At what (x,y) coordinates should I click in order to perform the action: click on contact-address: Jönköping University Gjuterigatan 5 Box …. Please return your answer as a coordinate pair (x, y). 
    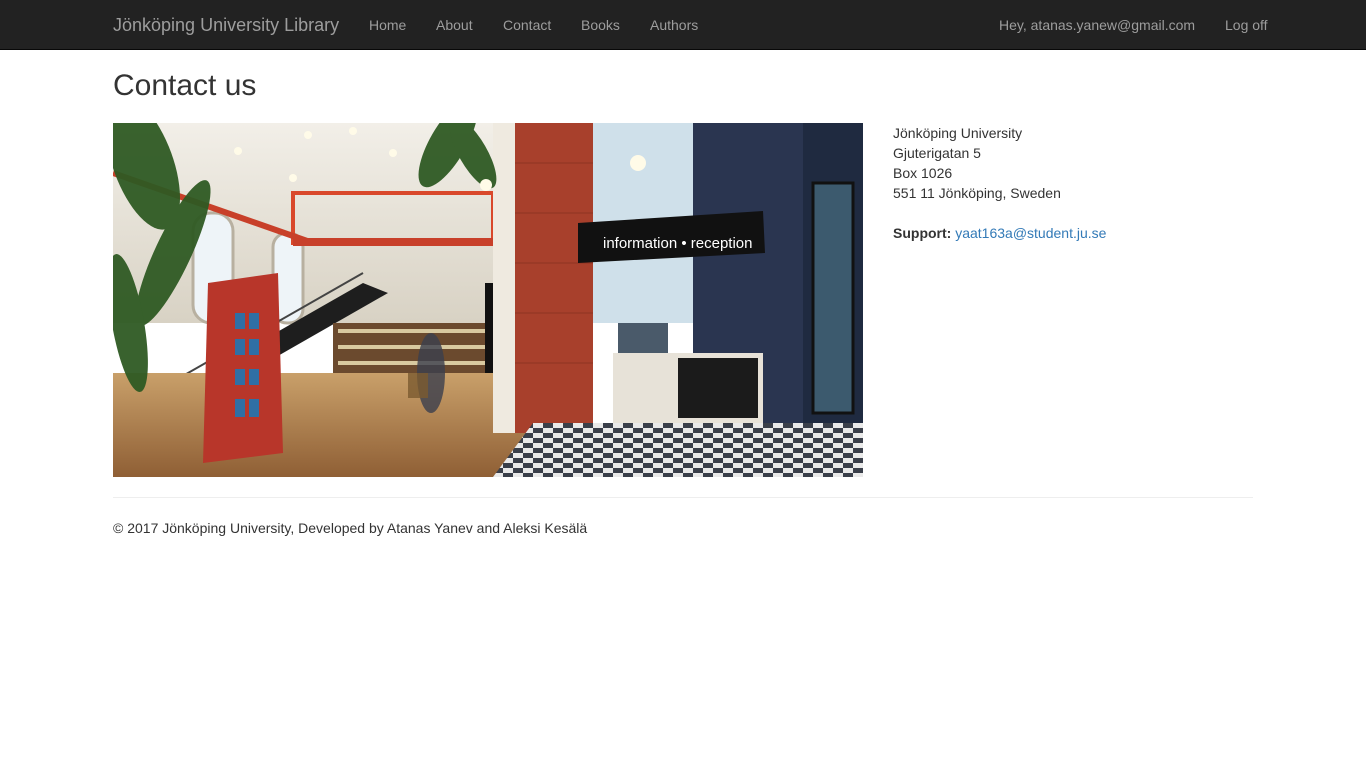
    Looking at the image, I should click on (1073, 163).